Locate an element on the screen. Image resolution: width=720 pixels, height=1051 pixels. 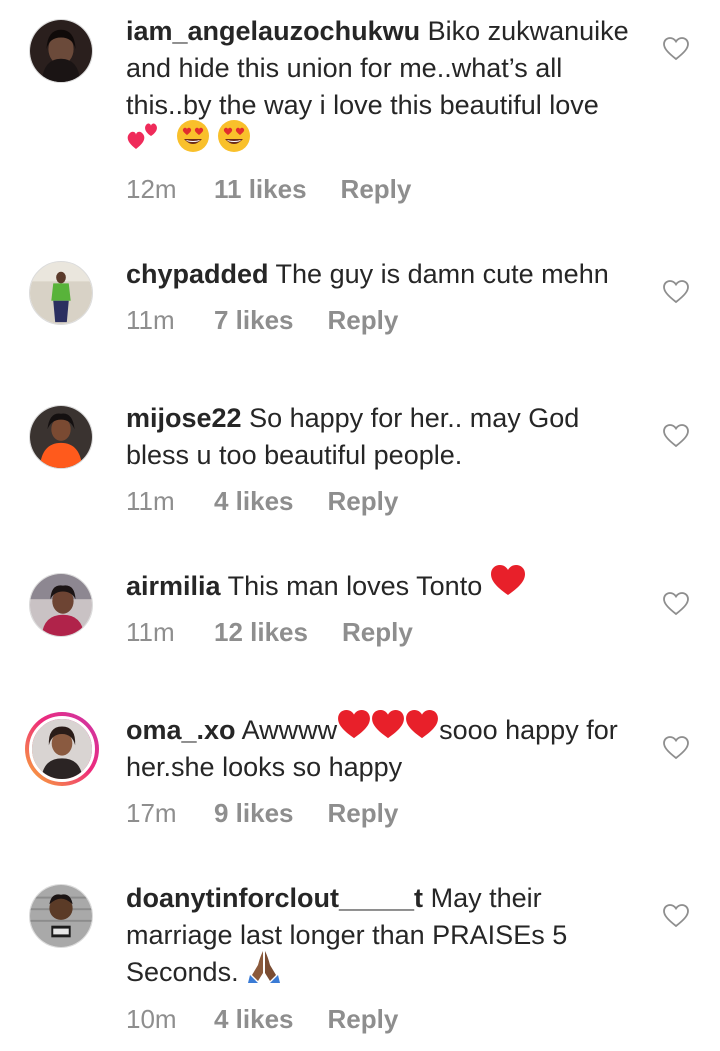
two-hearts-emoji is located at coordinates (144, 141).